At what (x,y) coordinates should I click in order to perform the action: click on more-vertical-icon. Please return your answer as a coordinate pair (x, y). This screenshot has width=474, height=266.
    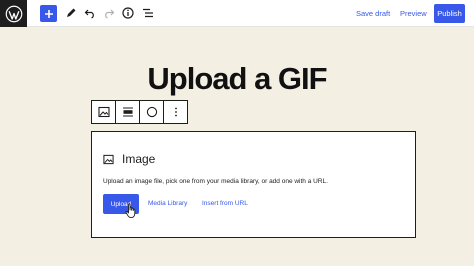
    Looking at the image, I should click on (175, 112).